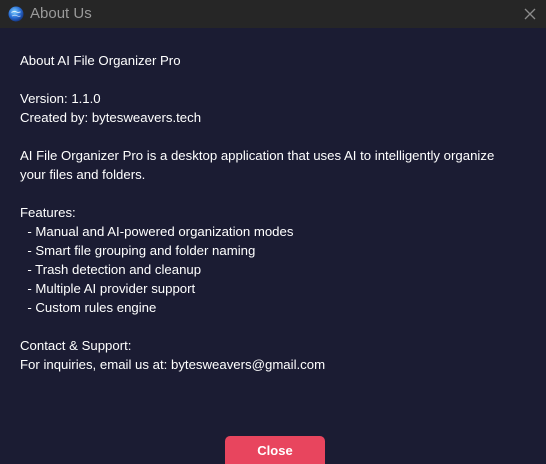  I want to click on feature-item: - Multiple AI provider support, so click(108, 288).